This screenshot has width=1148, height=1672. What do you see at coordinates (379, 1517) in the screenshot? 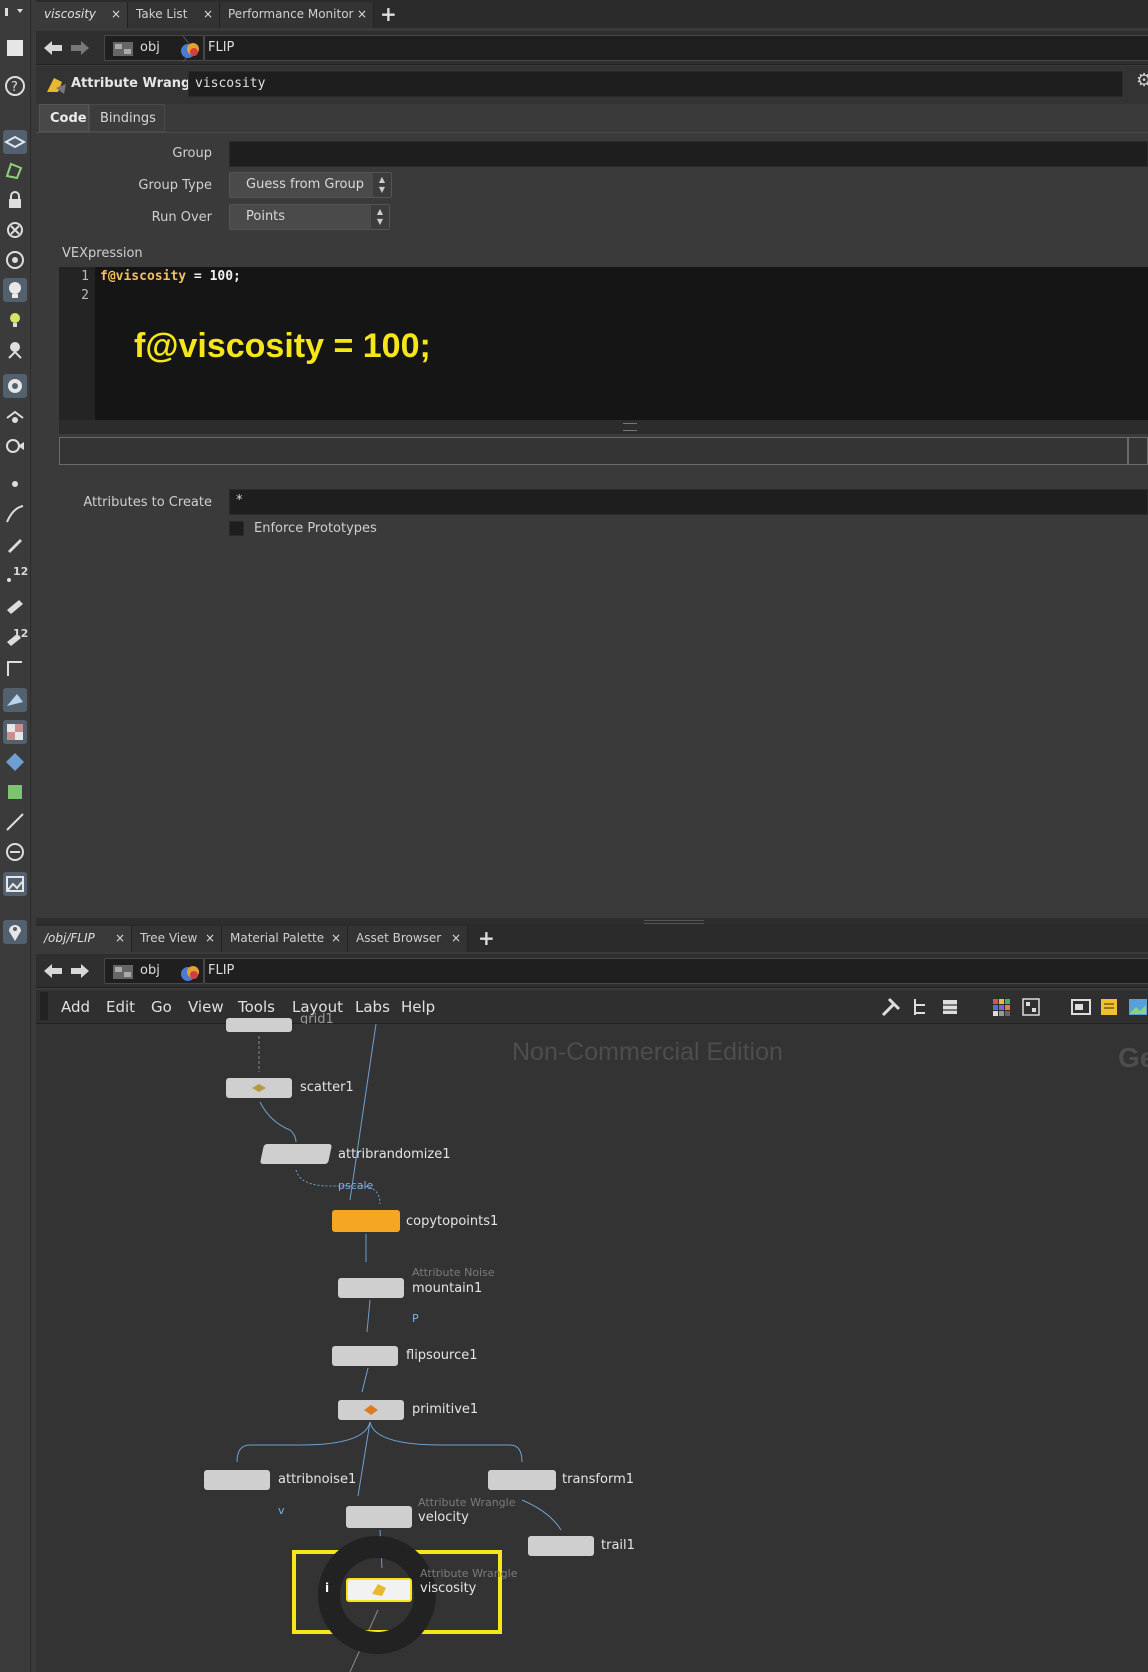
I see `velocity-node` at bounding box center [379, 1517].